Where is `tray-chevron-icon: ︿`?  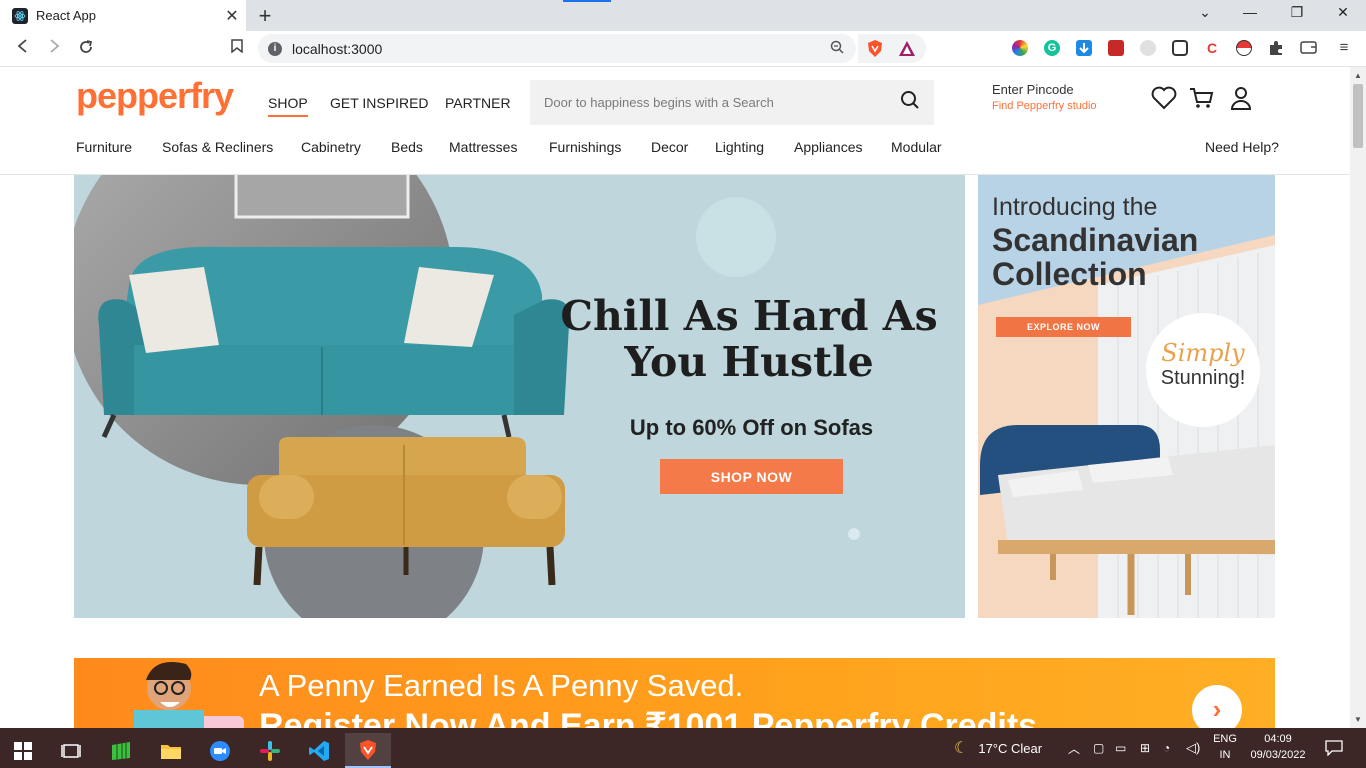
tray-chevron-icon: ︿ is located at coordinates (1074, 748).